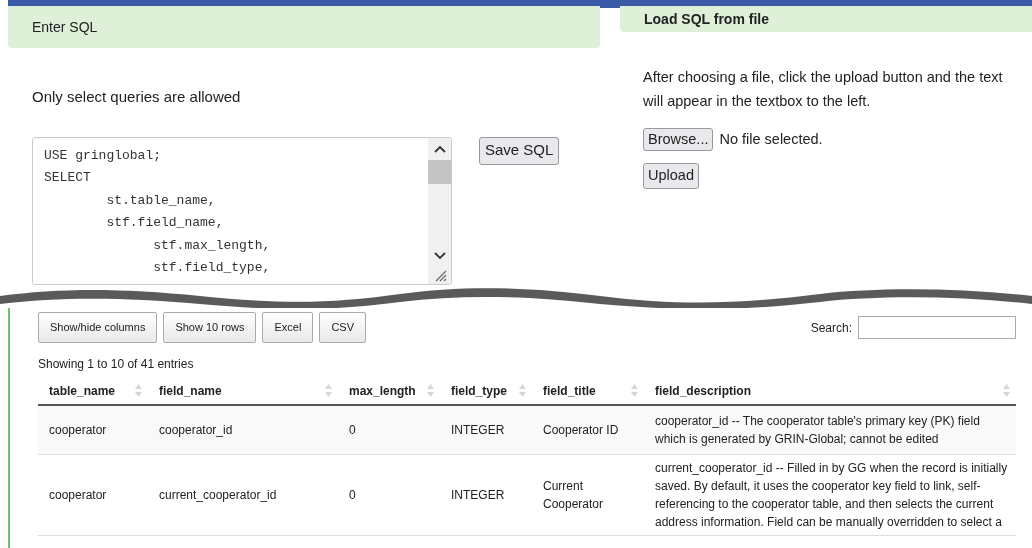 The image size is (1032, 548). I want to click on chevron-down-icon, so click(439, 255).